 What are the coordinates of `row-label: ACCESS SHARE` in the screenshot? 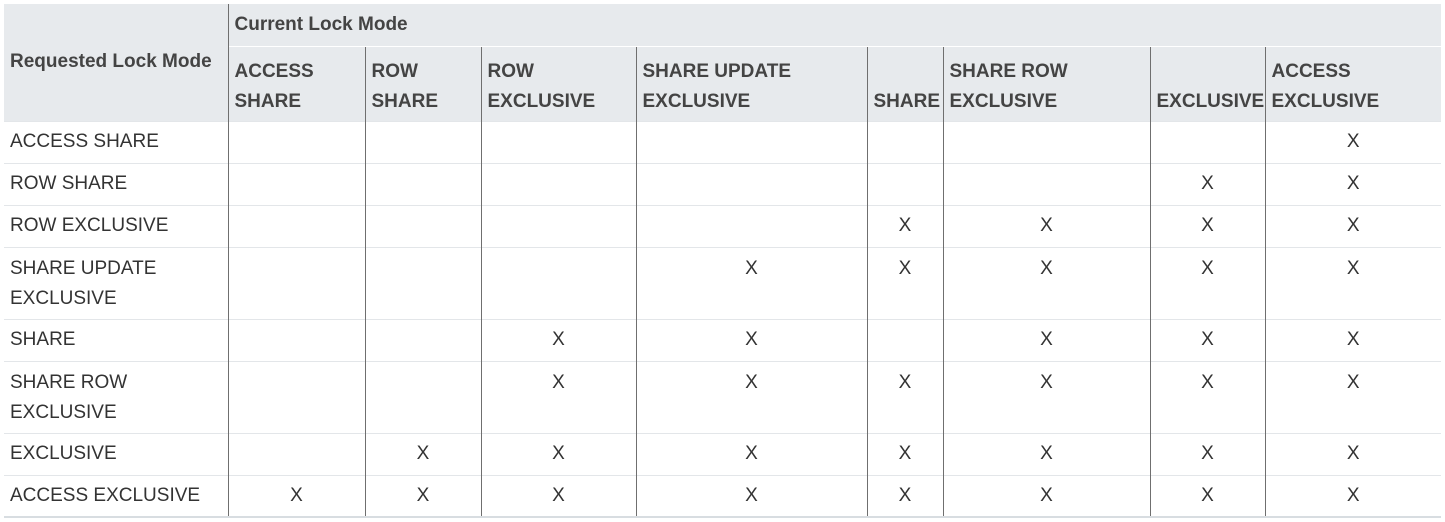 It's located at (116, 141).